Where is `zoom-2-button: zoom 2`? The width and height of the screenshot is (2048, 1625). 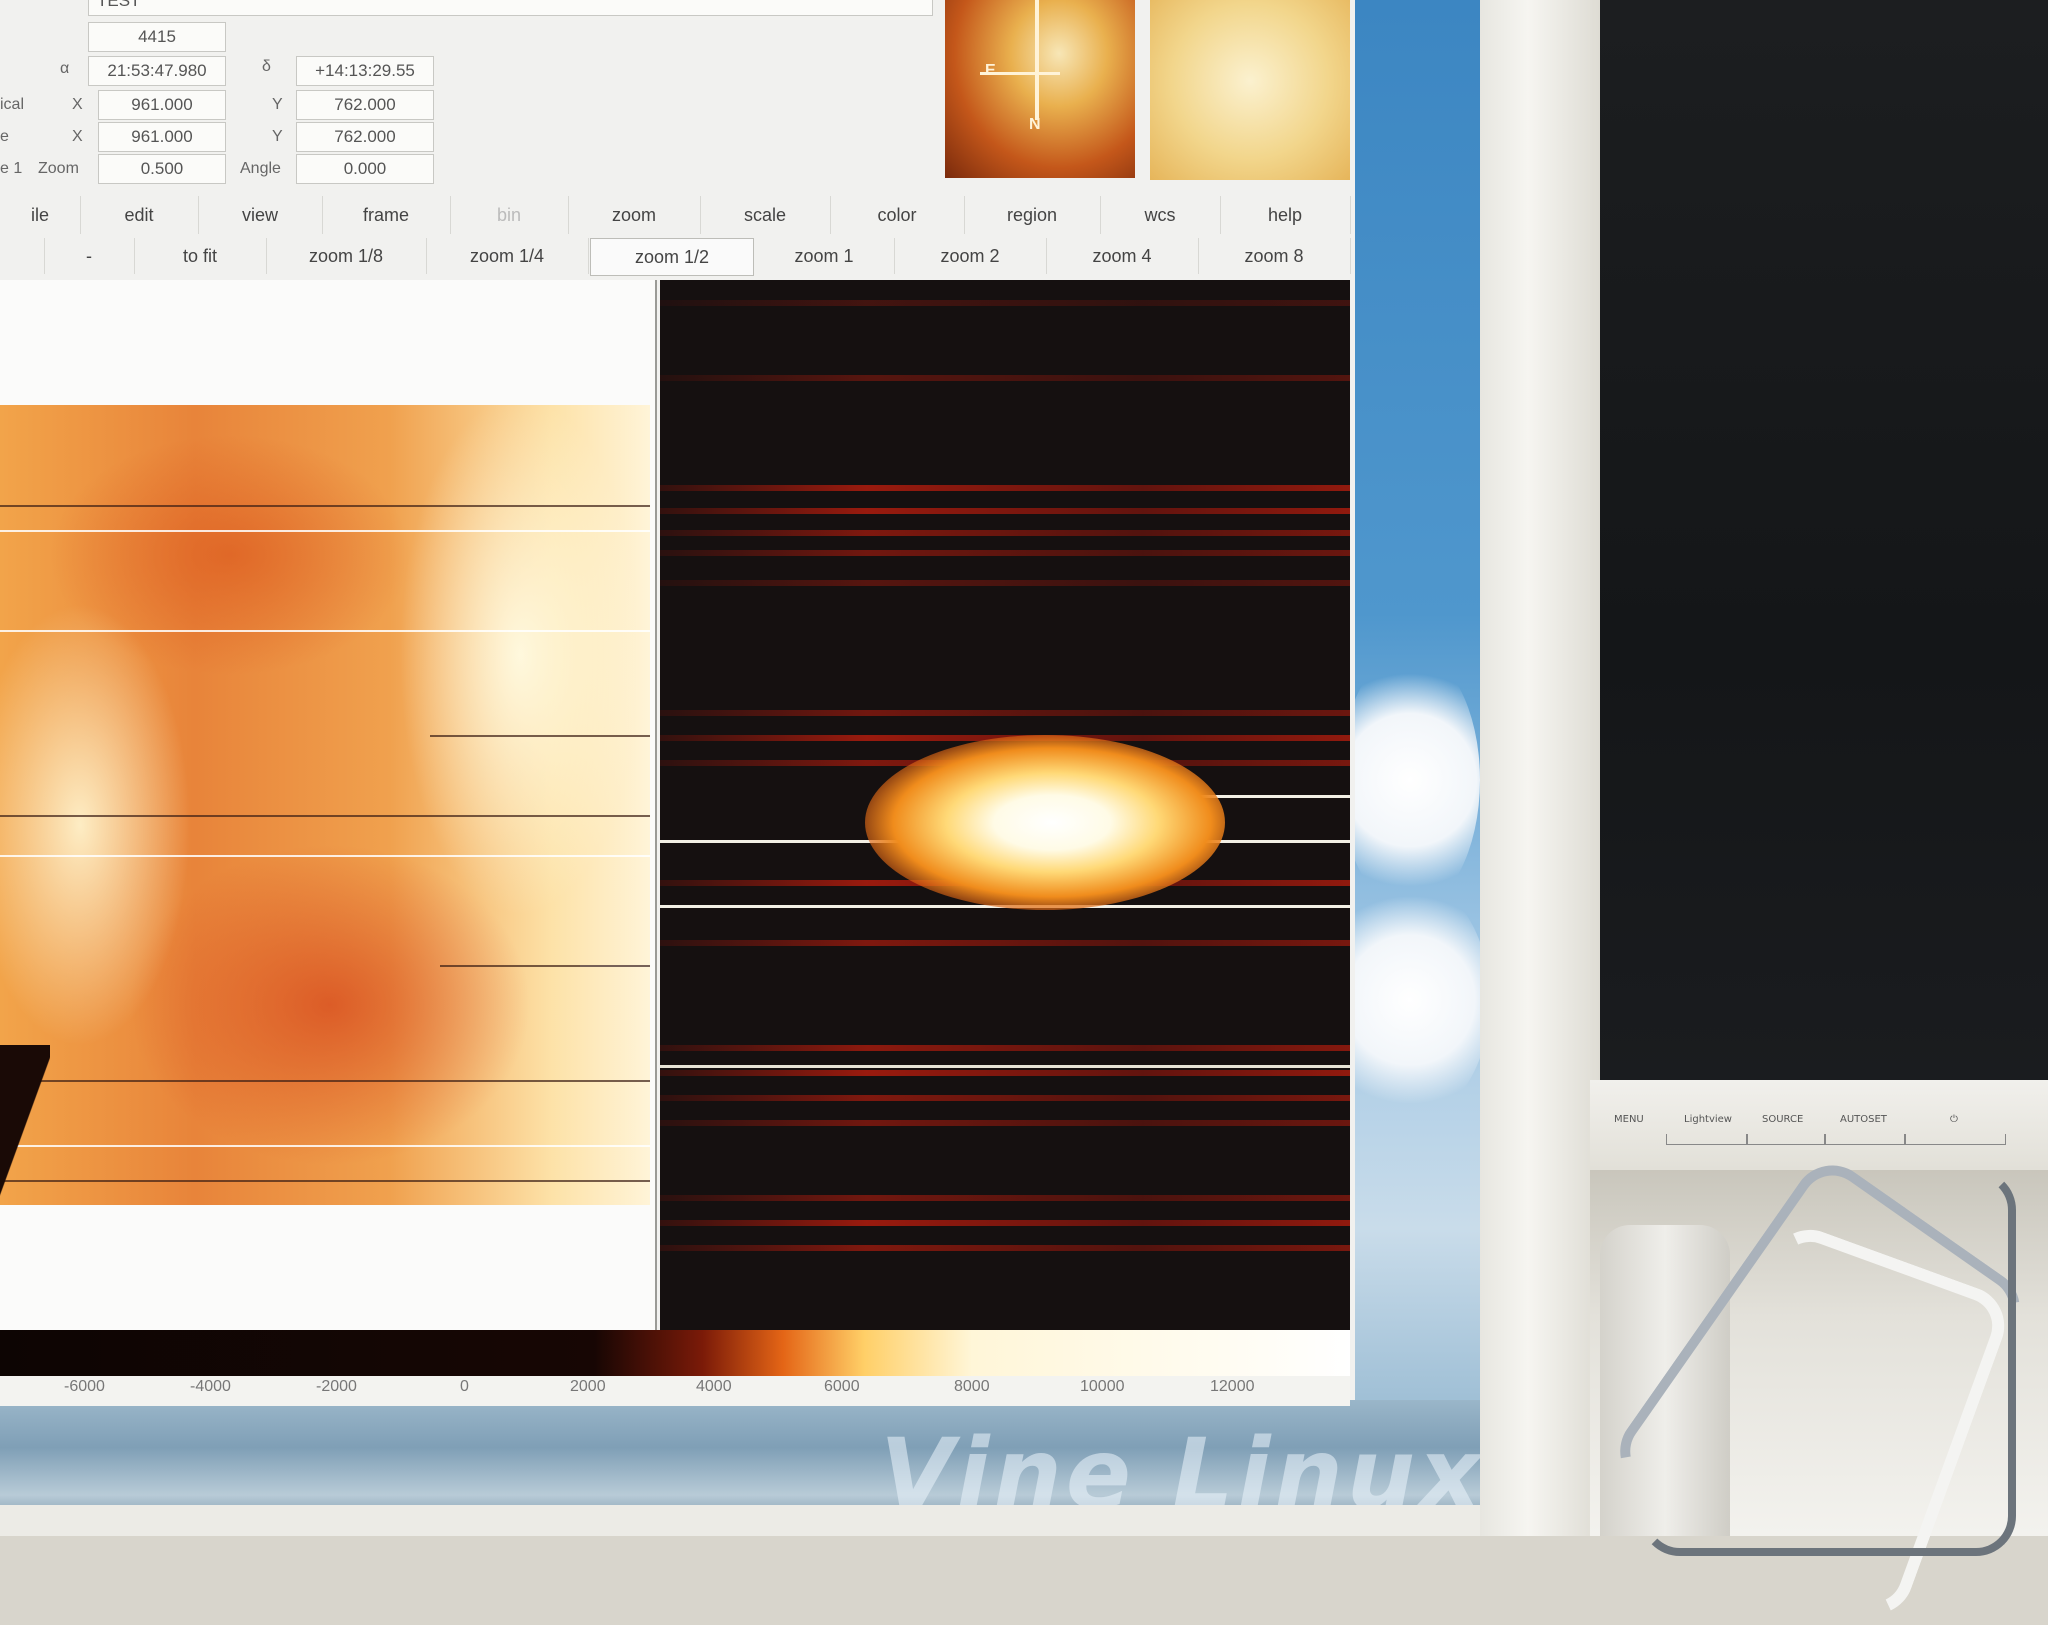 zoom-2-button: zoom 2 is located at coordinates (970, 256).